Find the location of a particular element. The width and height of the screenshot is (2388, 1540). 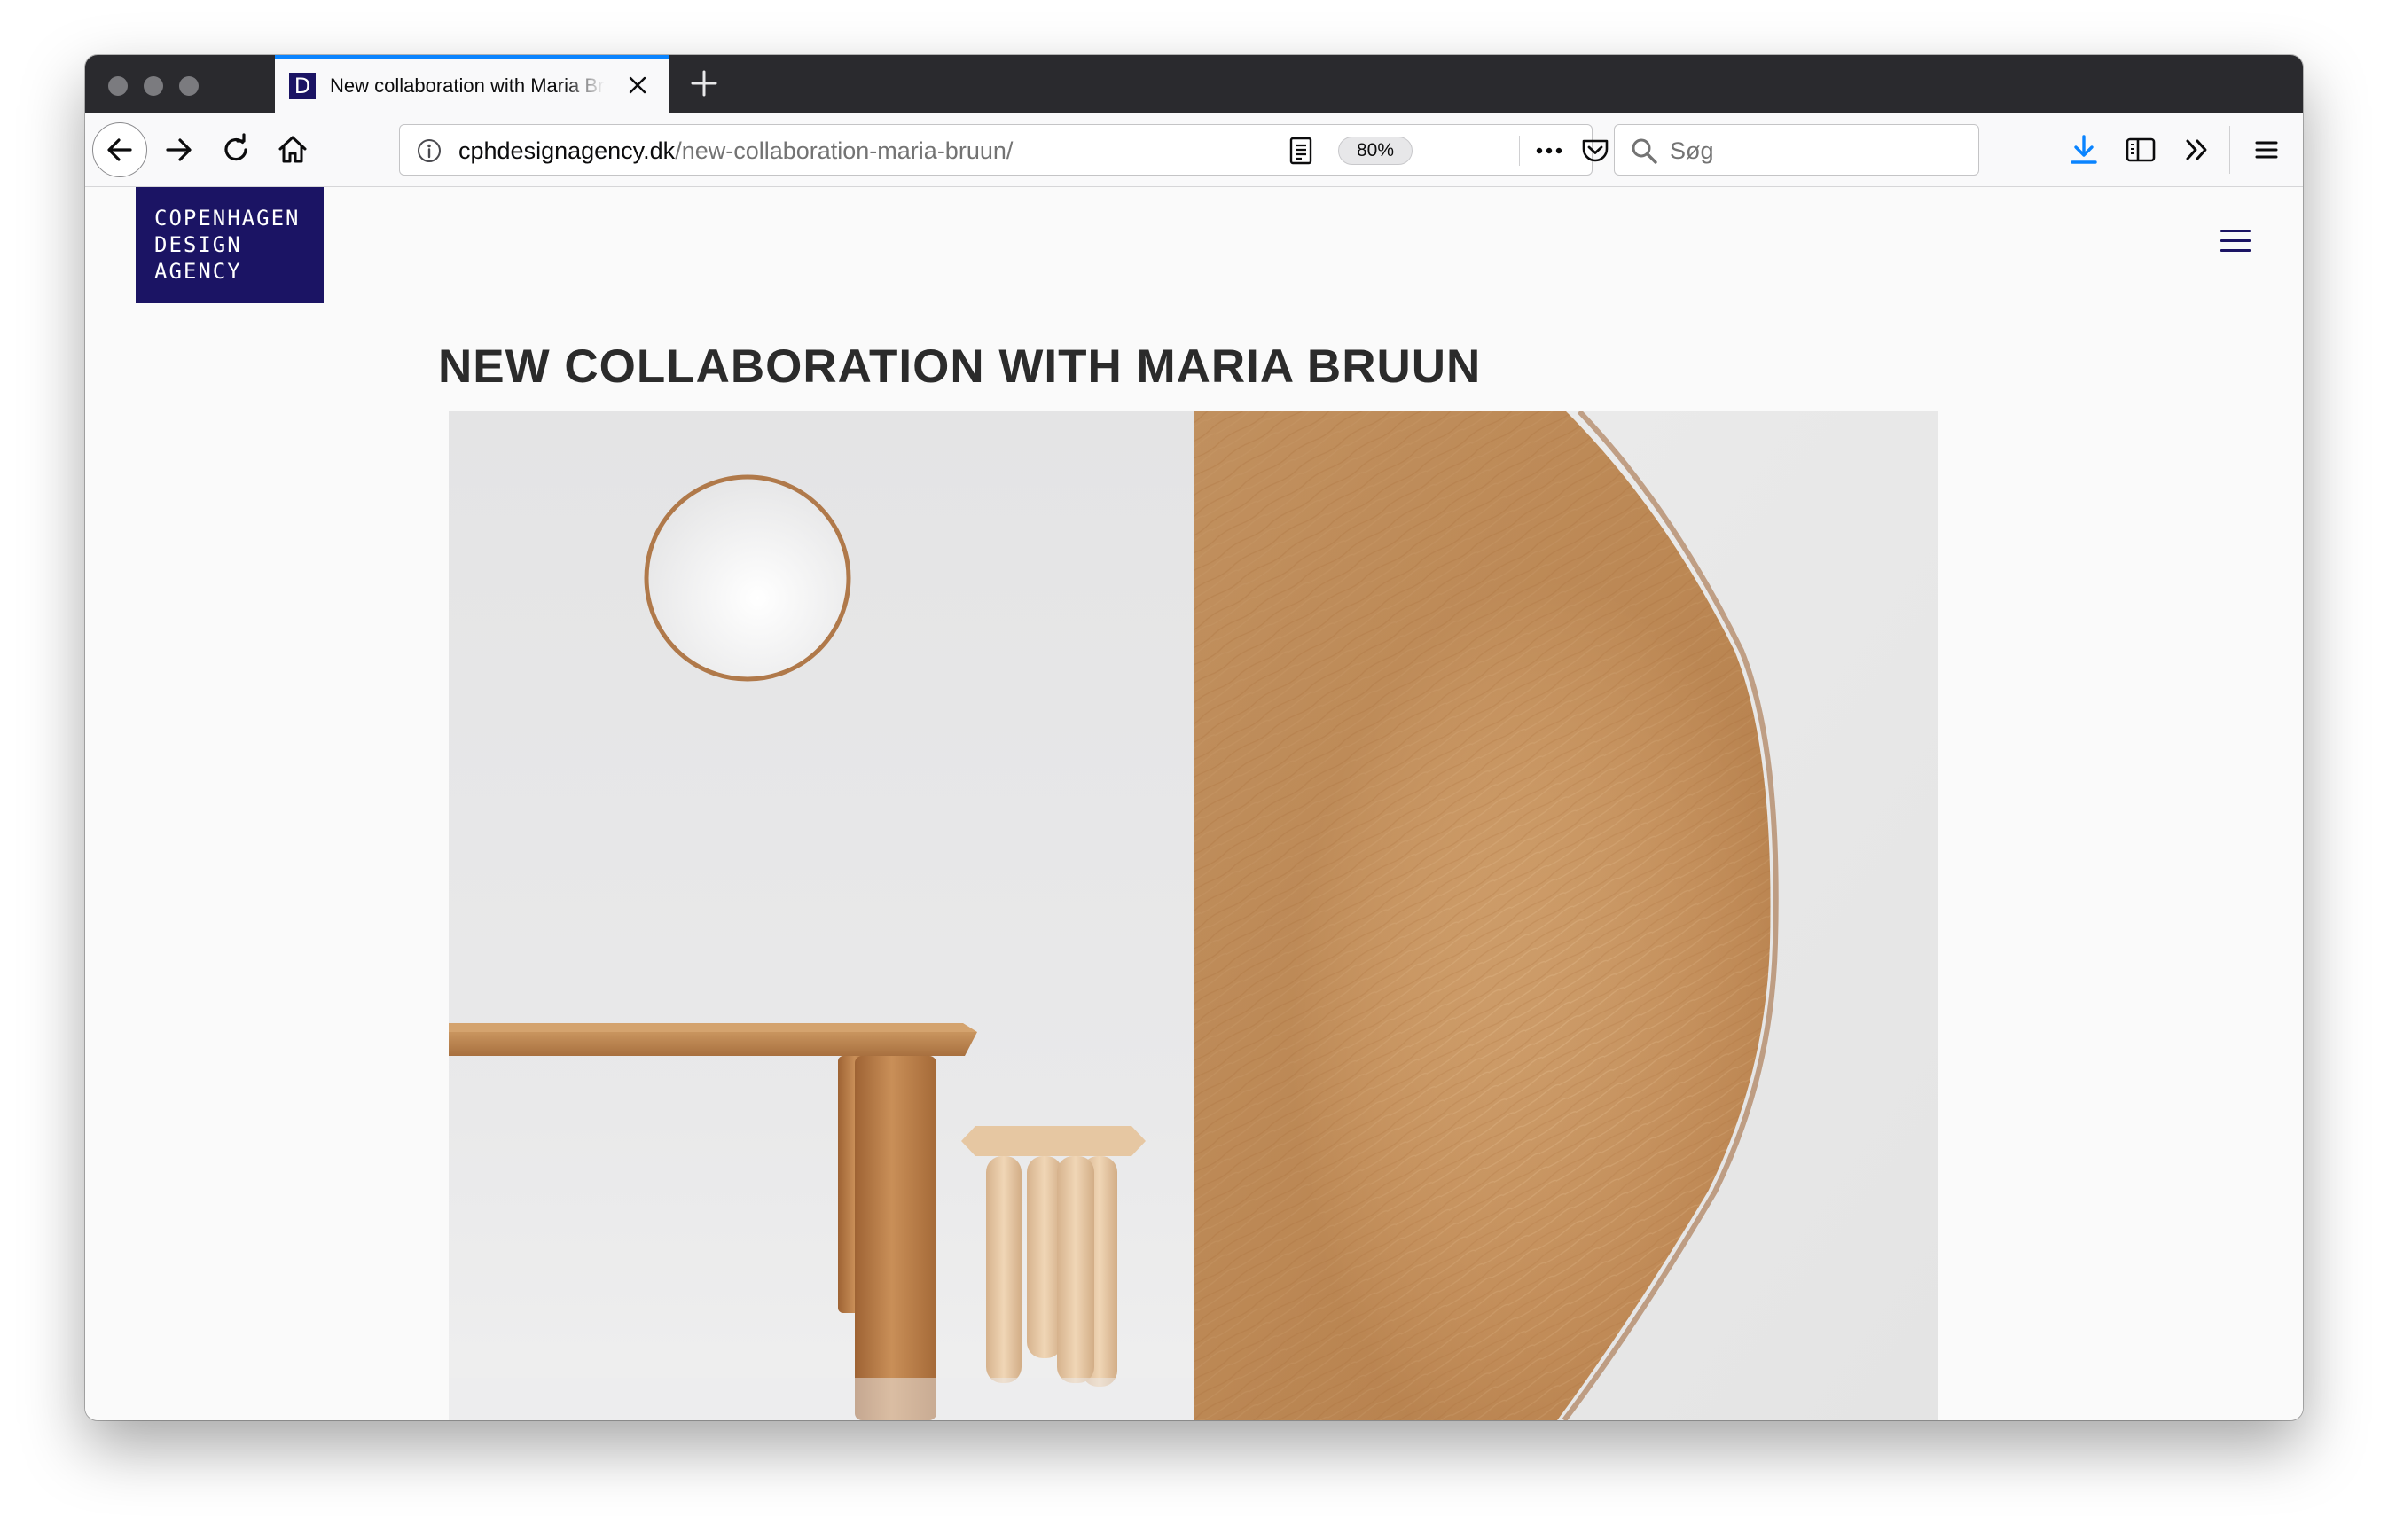

reload-button is located at coordinates (235, 149).